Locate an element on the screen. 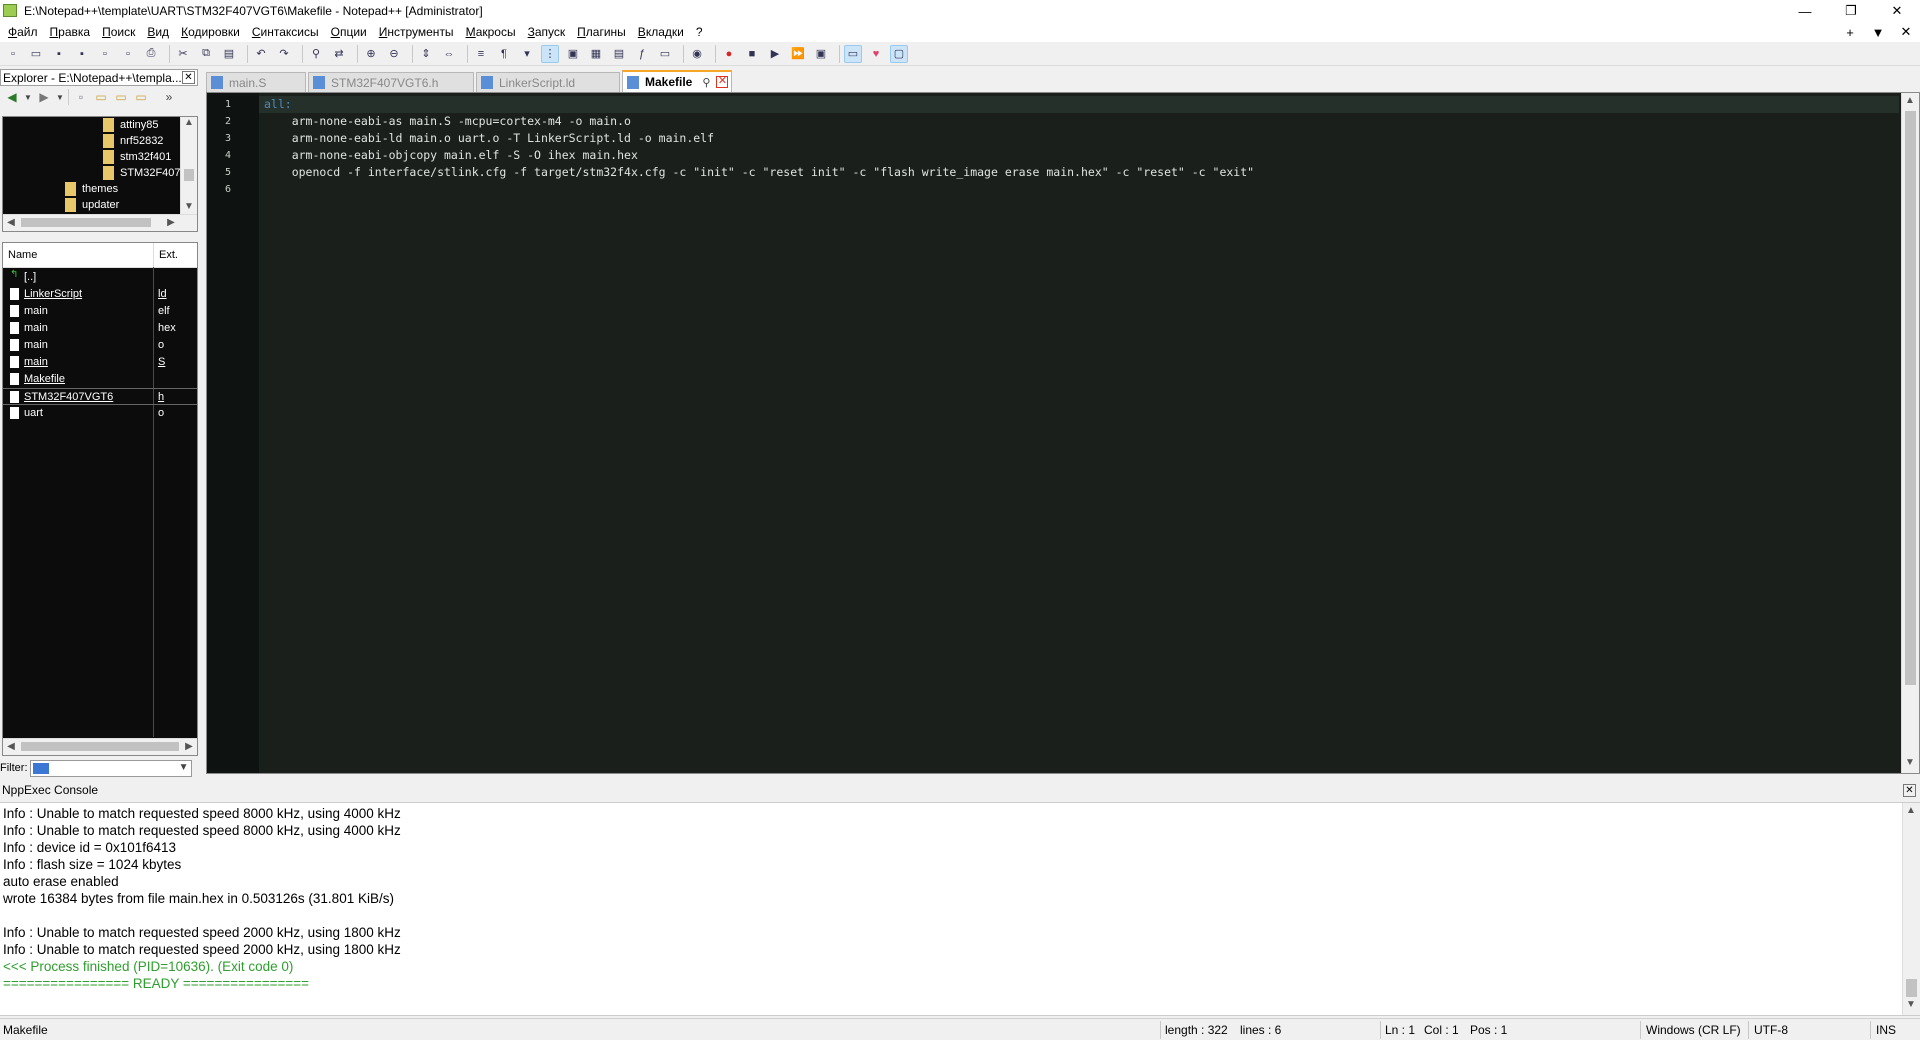  console-vertical-scrollbar: ▲ ▼ is located at coordinates (1911, 909).